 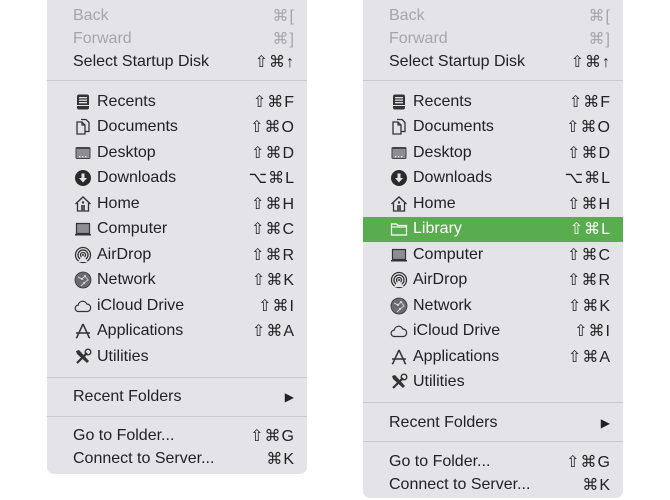 What do you see at coordinates (605, 422) in the screenshot?
I see `submenu-arrow-icon: ▶` at bounding box center [605, 422].